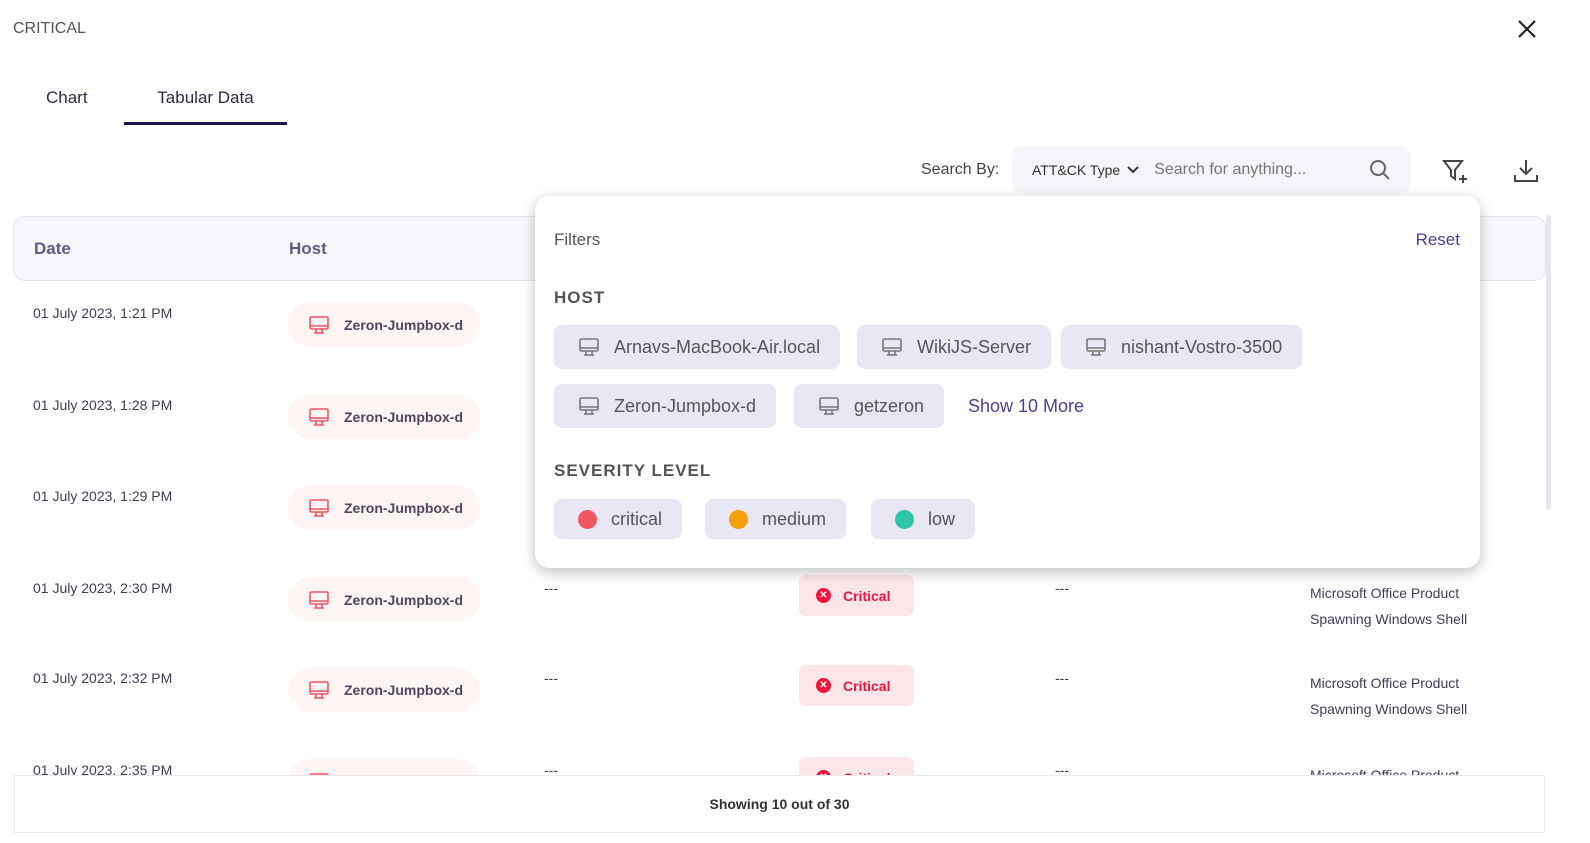  I want to click on showing-count: Showing 10 out of 30, so click(779, 804).